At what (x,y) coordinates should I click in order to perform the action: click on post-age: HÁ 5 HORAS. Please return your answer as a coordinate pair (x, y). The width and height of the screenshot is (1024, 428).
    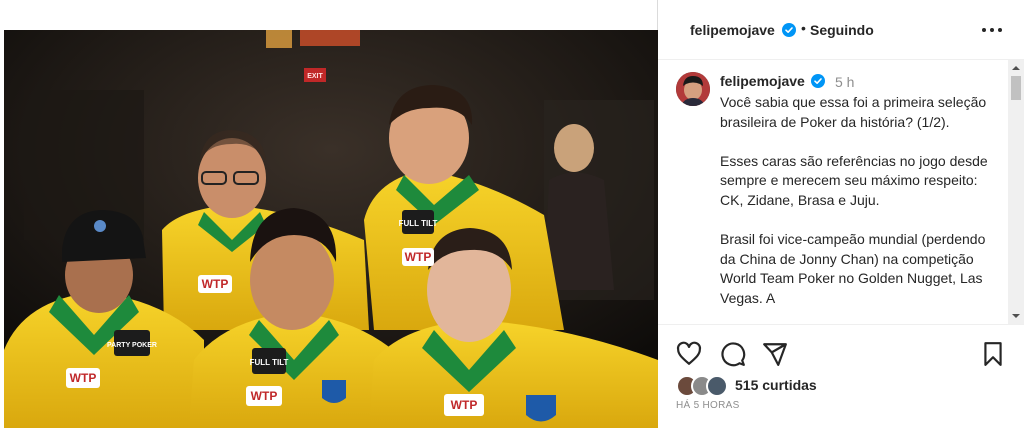
    Looking at the image, I should click on (708, 405).